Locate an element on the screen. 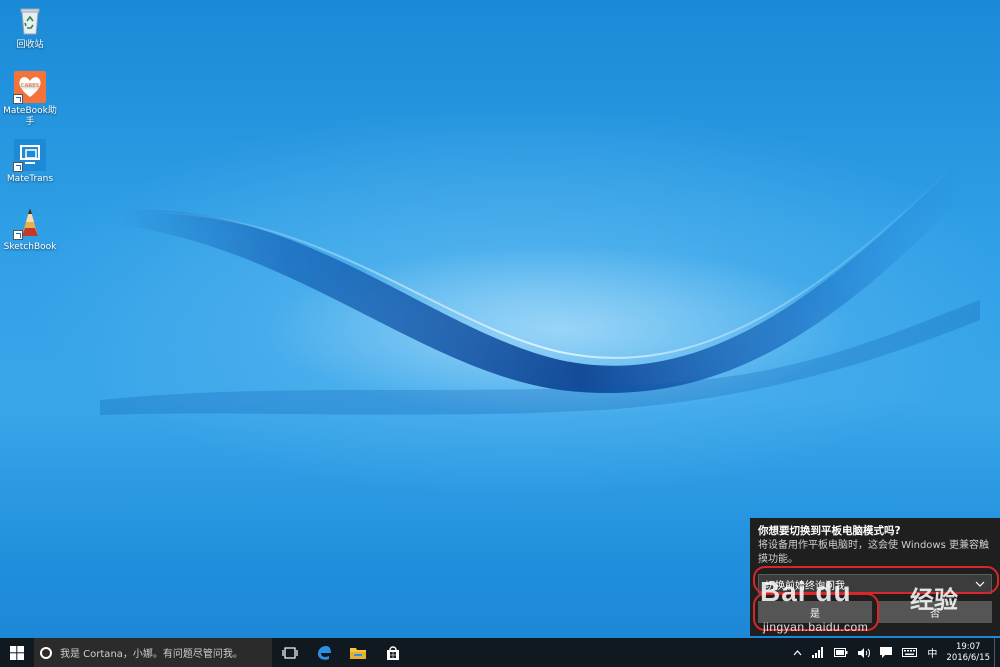 Image resolution: width=1000 pixels, height=667 pixels. watermark-logo: Bai du is located at coordinates (806, 591).